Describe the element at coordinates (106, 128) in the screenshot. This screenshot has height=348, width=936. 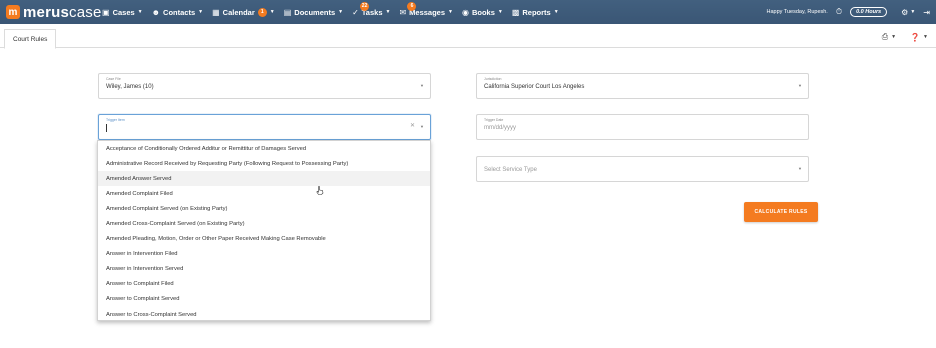
I see `text-cursor` at that location.